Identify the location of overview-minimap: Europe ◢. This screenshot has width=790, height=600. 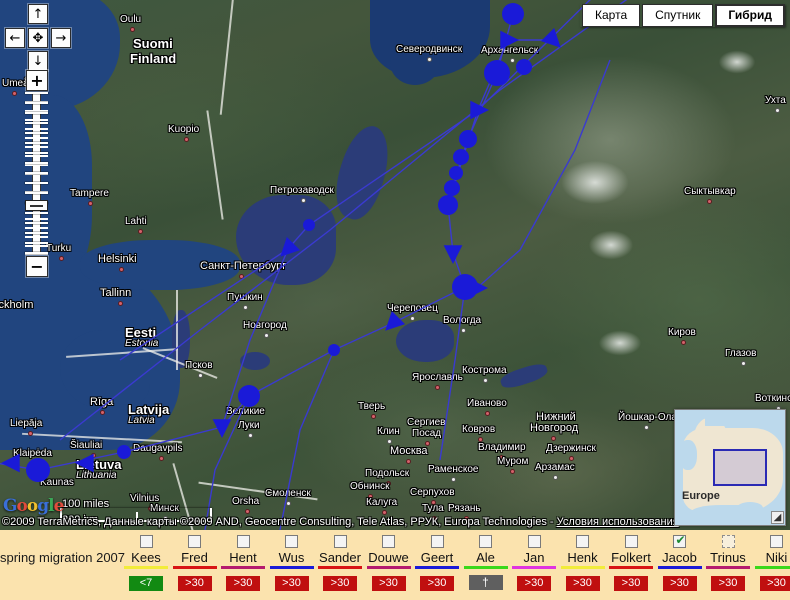
(730, 467).